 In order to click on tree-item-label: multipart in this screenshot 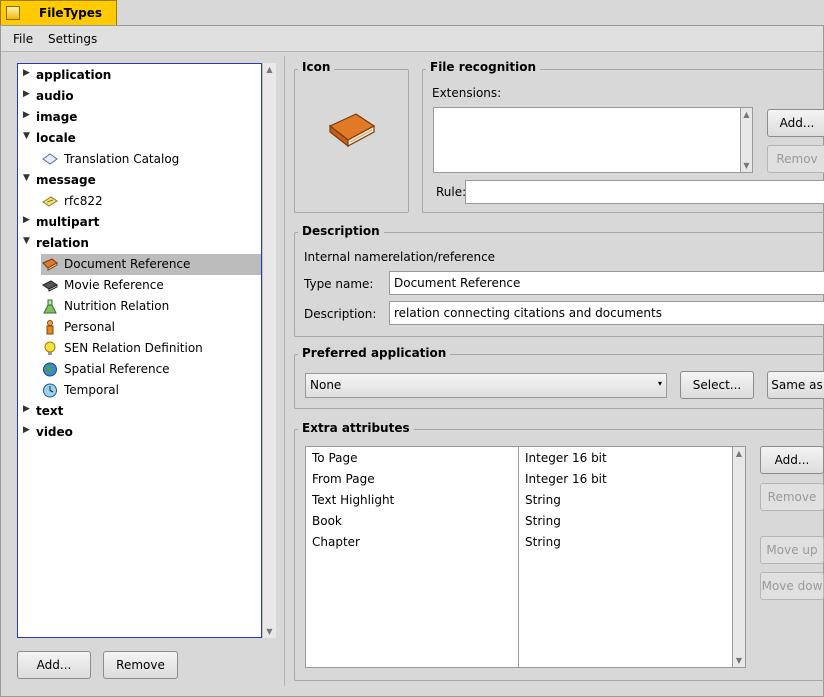, I will do `click(68, 222)`.